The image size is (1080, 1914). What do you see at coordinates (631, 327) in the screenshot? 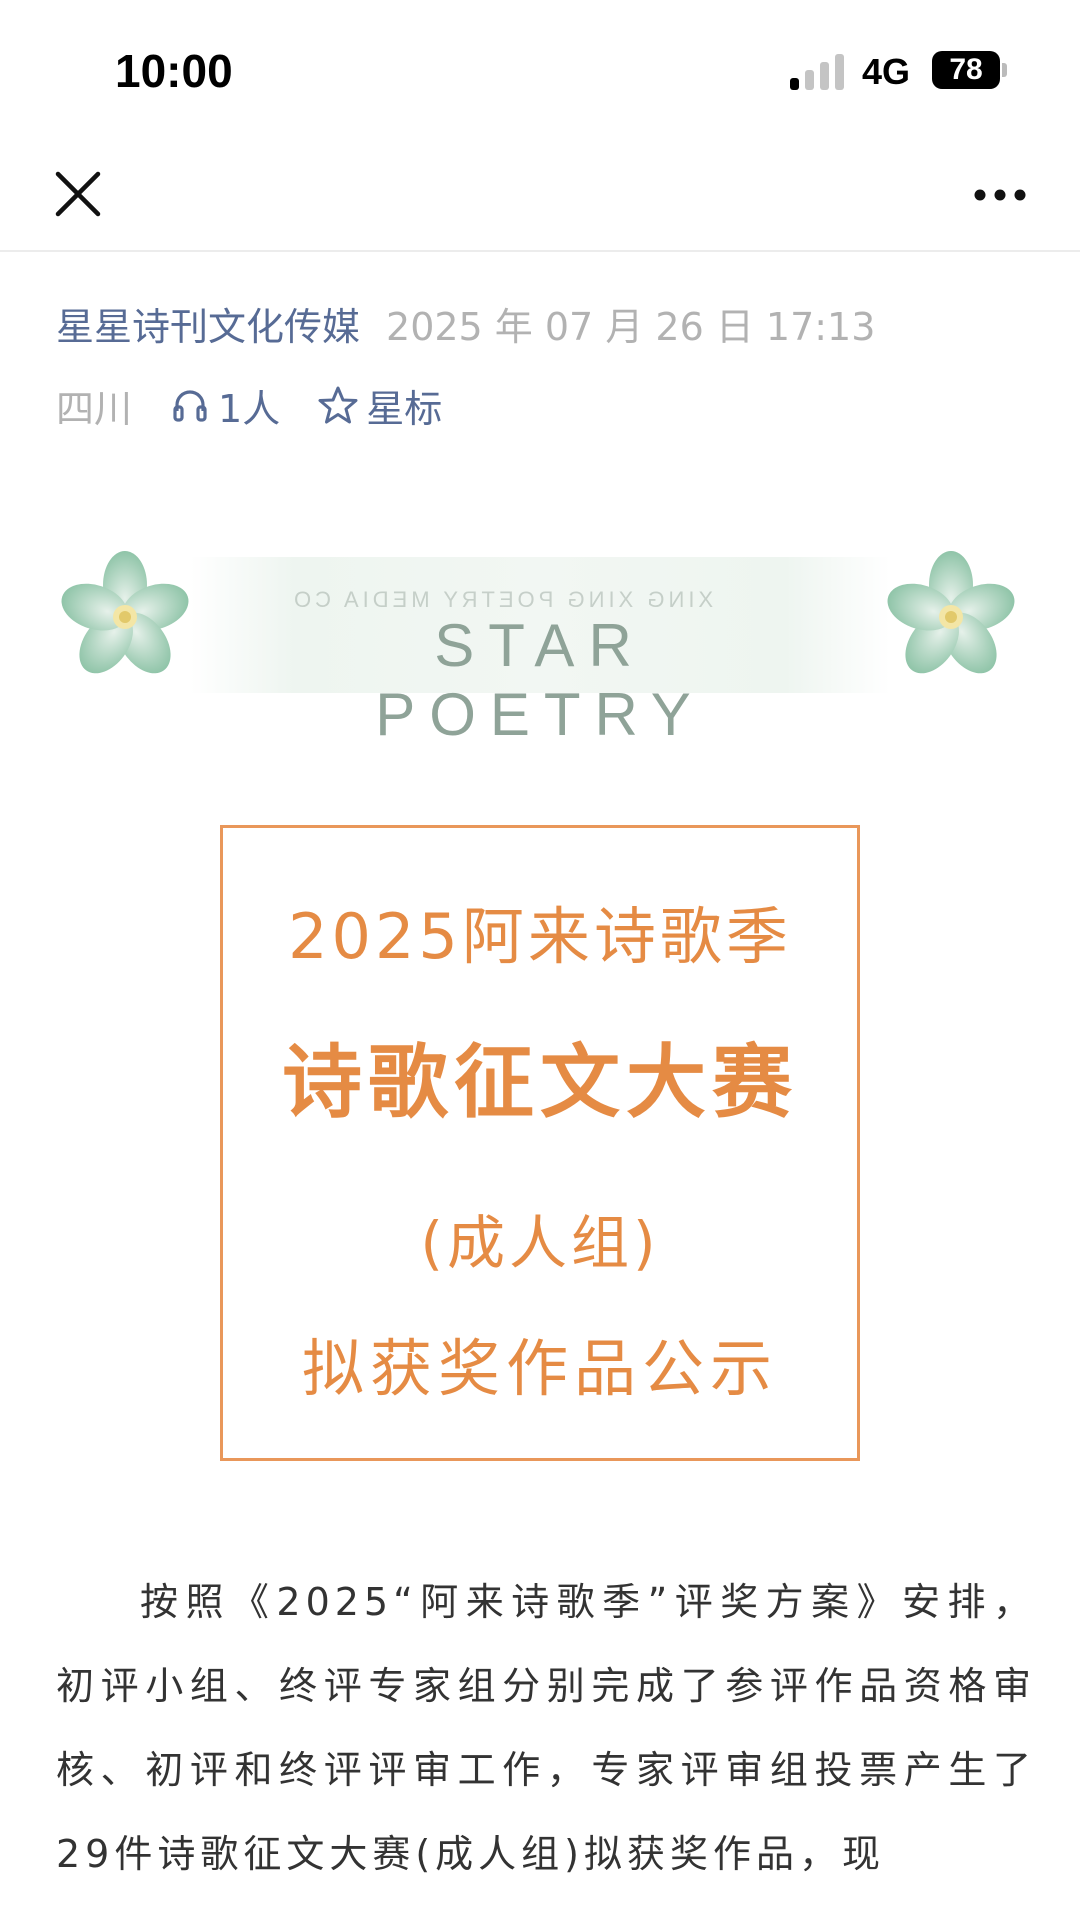
I see `publish-date: 2025 年 07 月 26 日 17:13` at bounding box center [631, 327].